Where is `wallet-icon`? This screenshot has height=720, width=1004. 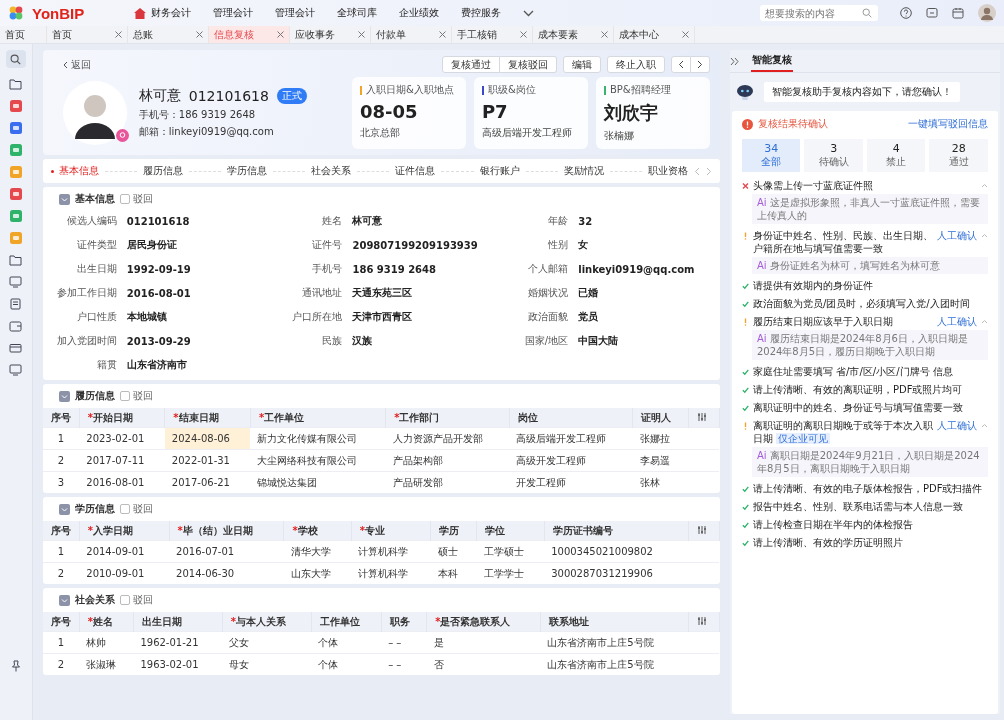 wallet-icon is located at coordinates (16, 326).